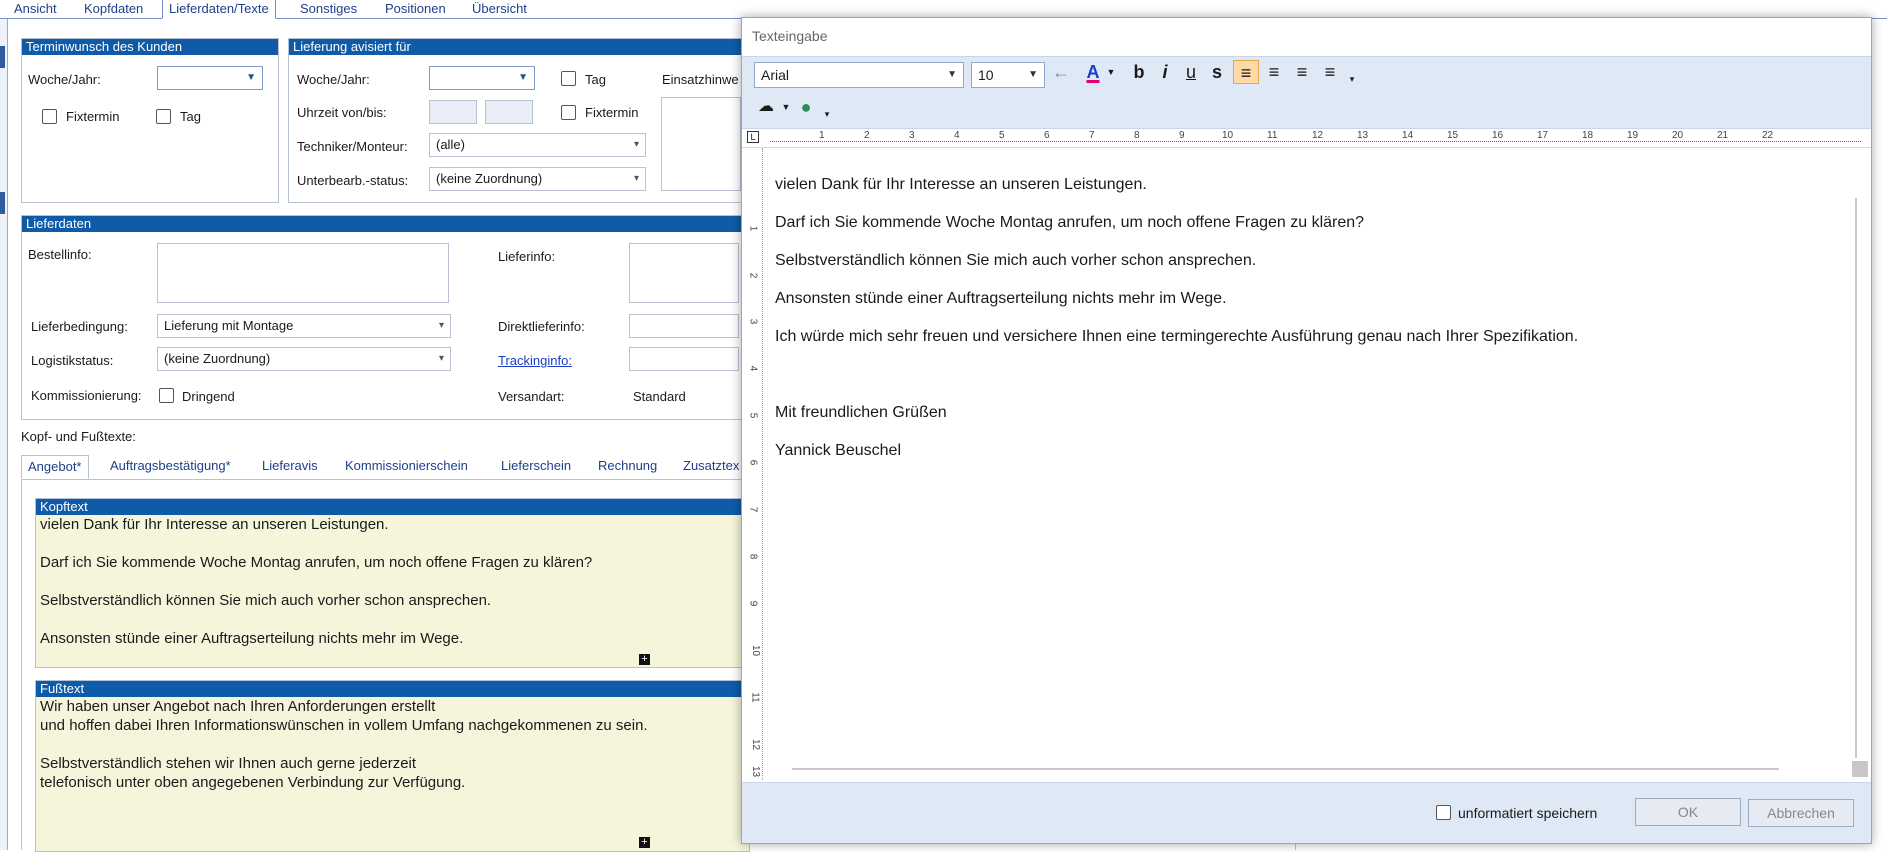  I want to click on lieferinfo-textarea, so click(684, 273).